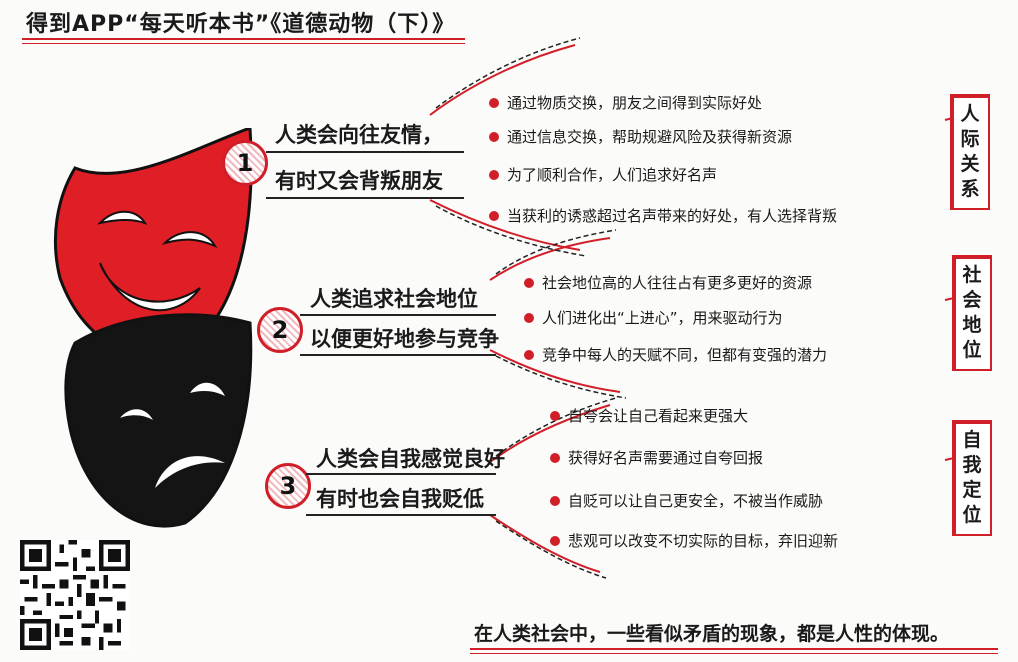  I want to click on section-1-underline-b, so click(365, 198).